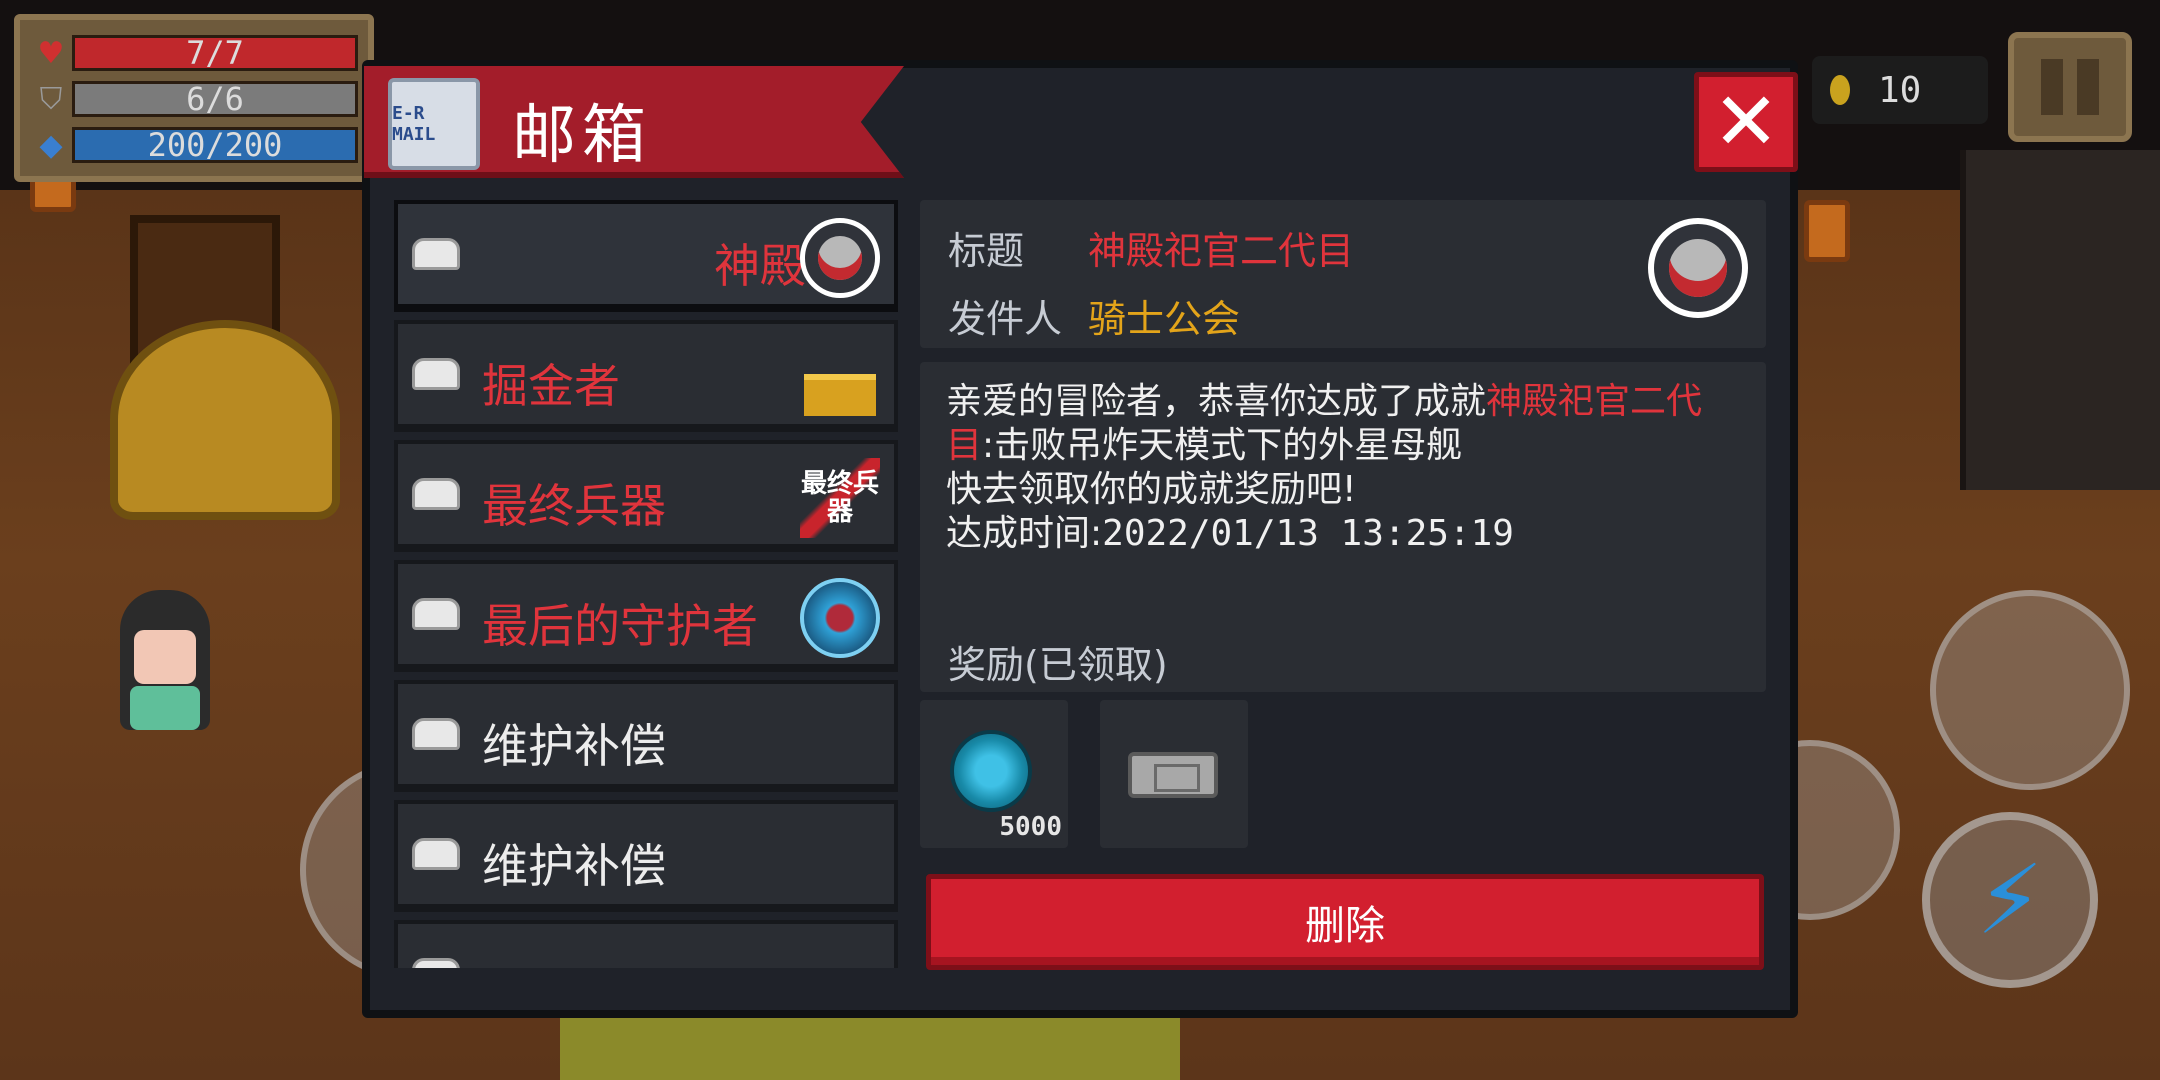  Describe the element at coordinates (620, 626) in the screenshot. I see `mail-item-label: 最后的守护者` at that location.